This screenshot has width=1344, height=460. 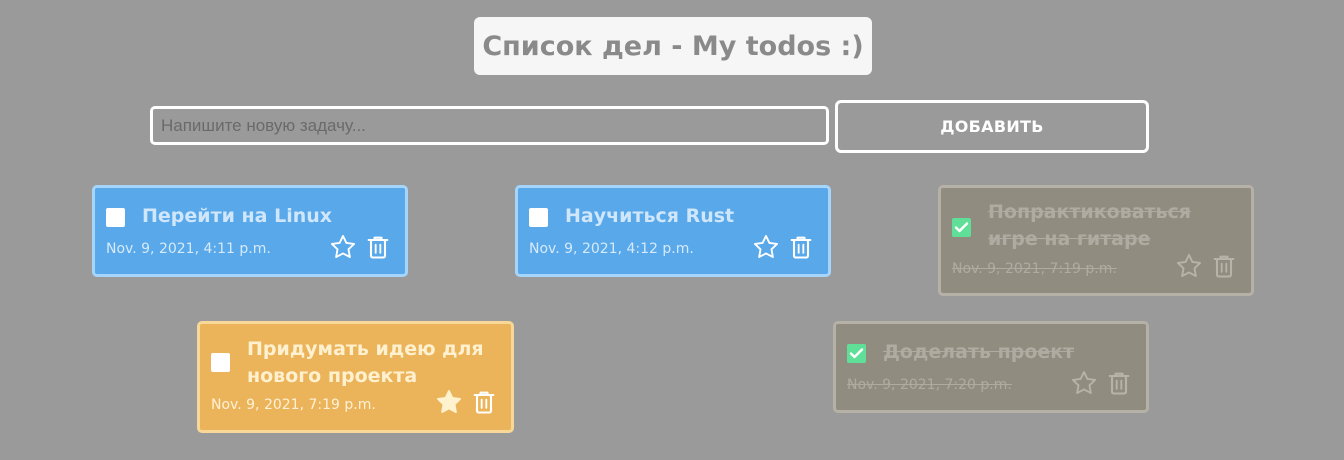 I want to click on todo-title: Доделать проект, so click(x=979, y=352).